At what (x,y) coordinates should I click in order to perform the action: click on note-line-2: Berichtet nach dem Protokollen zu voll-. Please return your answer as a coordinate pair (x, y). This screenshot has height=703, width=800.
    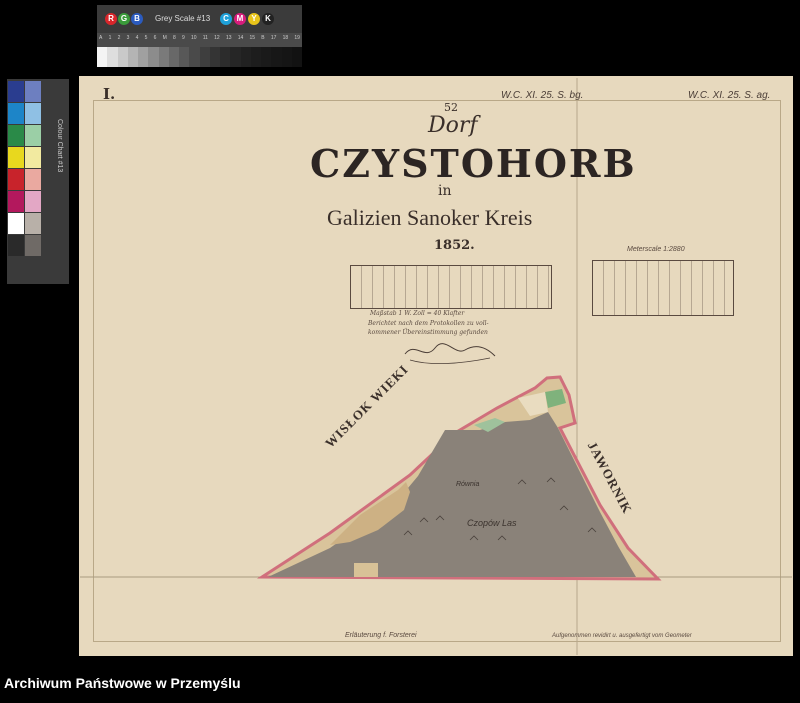
    Looking at the image, I should click on (428, 323).